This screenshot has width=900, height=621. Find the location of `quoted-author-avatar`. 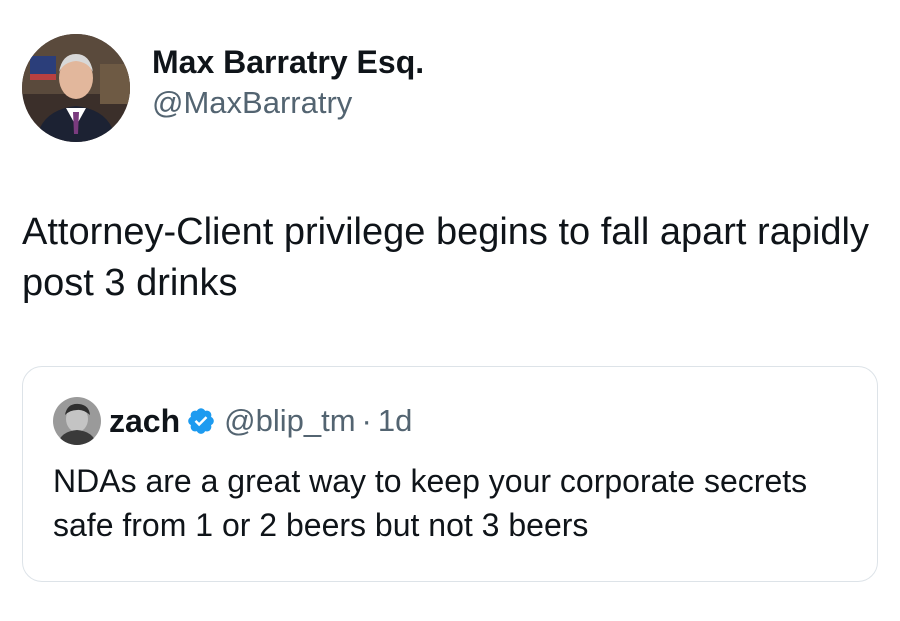

quoted-author-avatar is located at coordinates (77, 421).